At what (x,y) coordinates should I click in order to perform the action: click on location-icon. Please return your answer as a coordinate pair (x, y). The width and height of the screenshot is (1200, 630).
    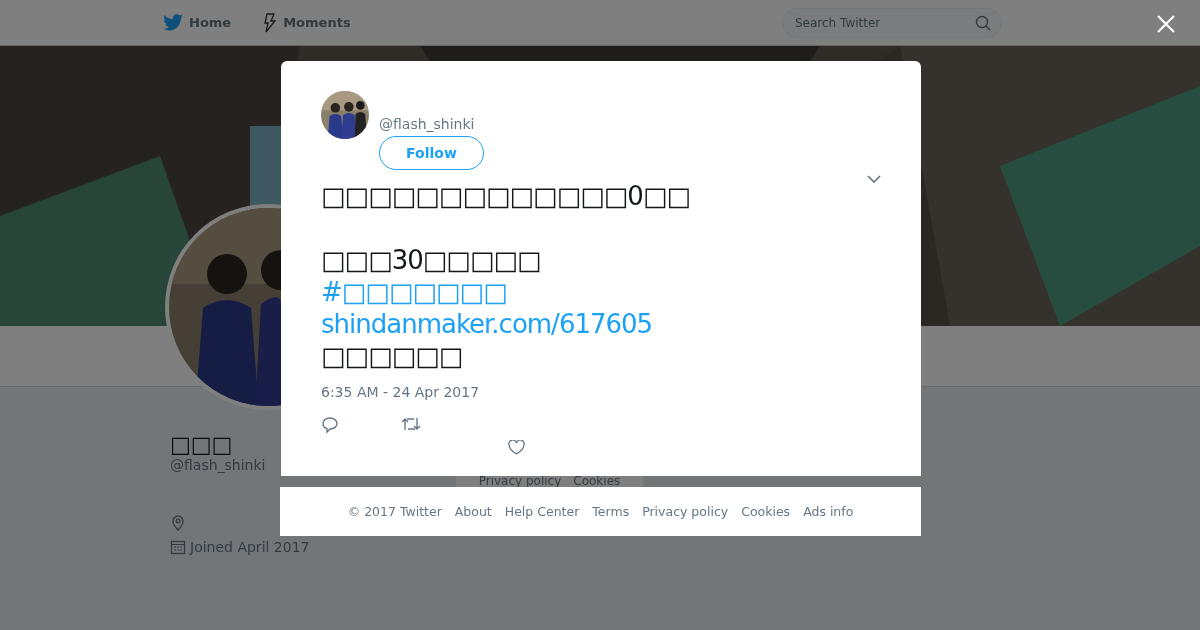
    Looking at the image, I should click on (178, 523).